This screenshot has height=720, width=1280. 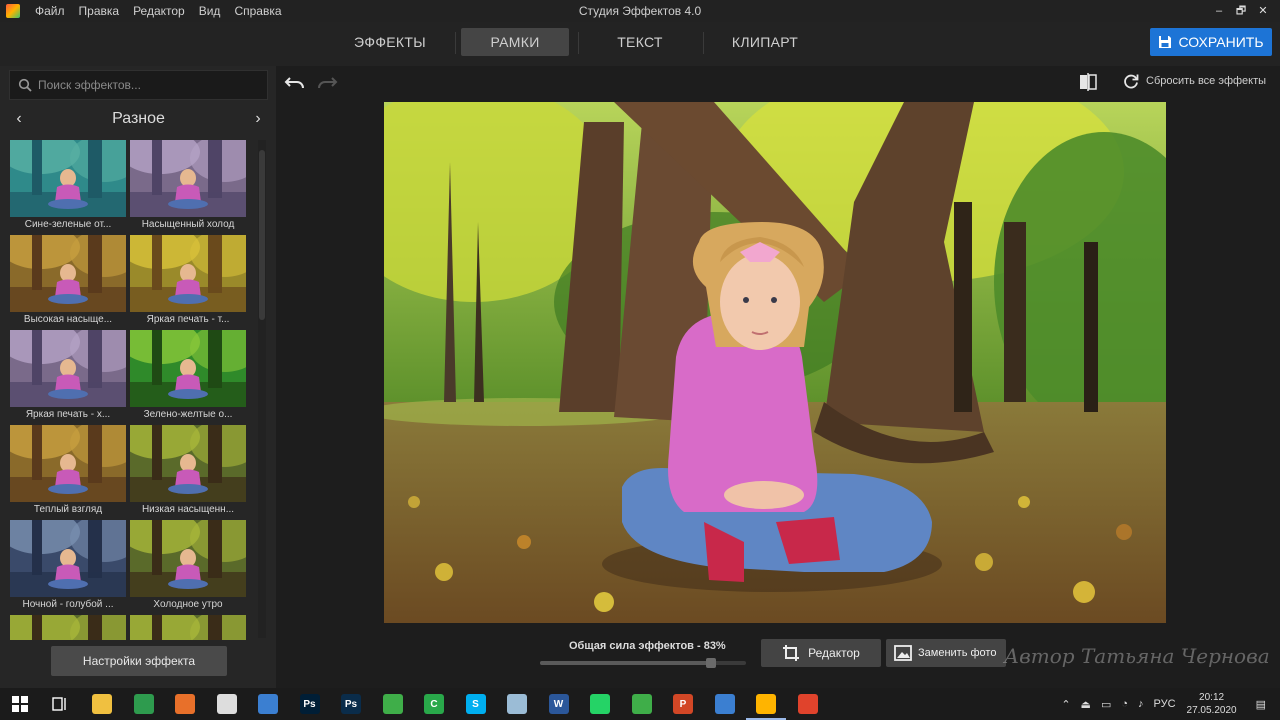 I want to click on file-explorer-icon, so click(x=102, y=704).